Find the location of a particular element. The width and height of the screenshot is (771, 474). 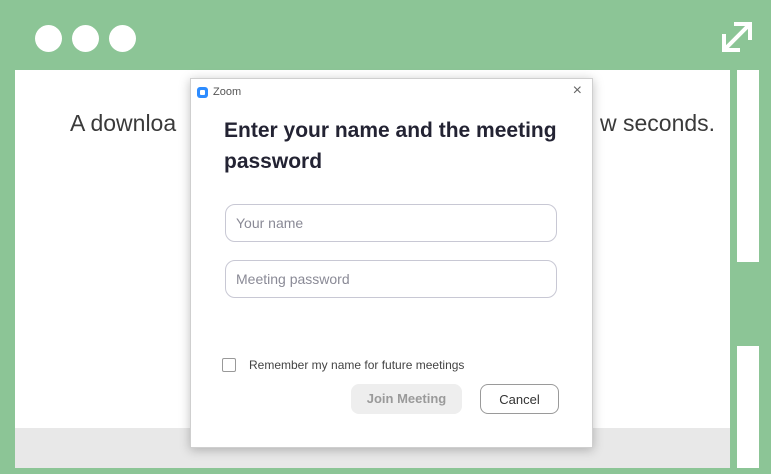

download-message-start: A downloa is located at coordinates (123, 123).